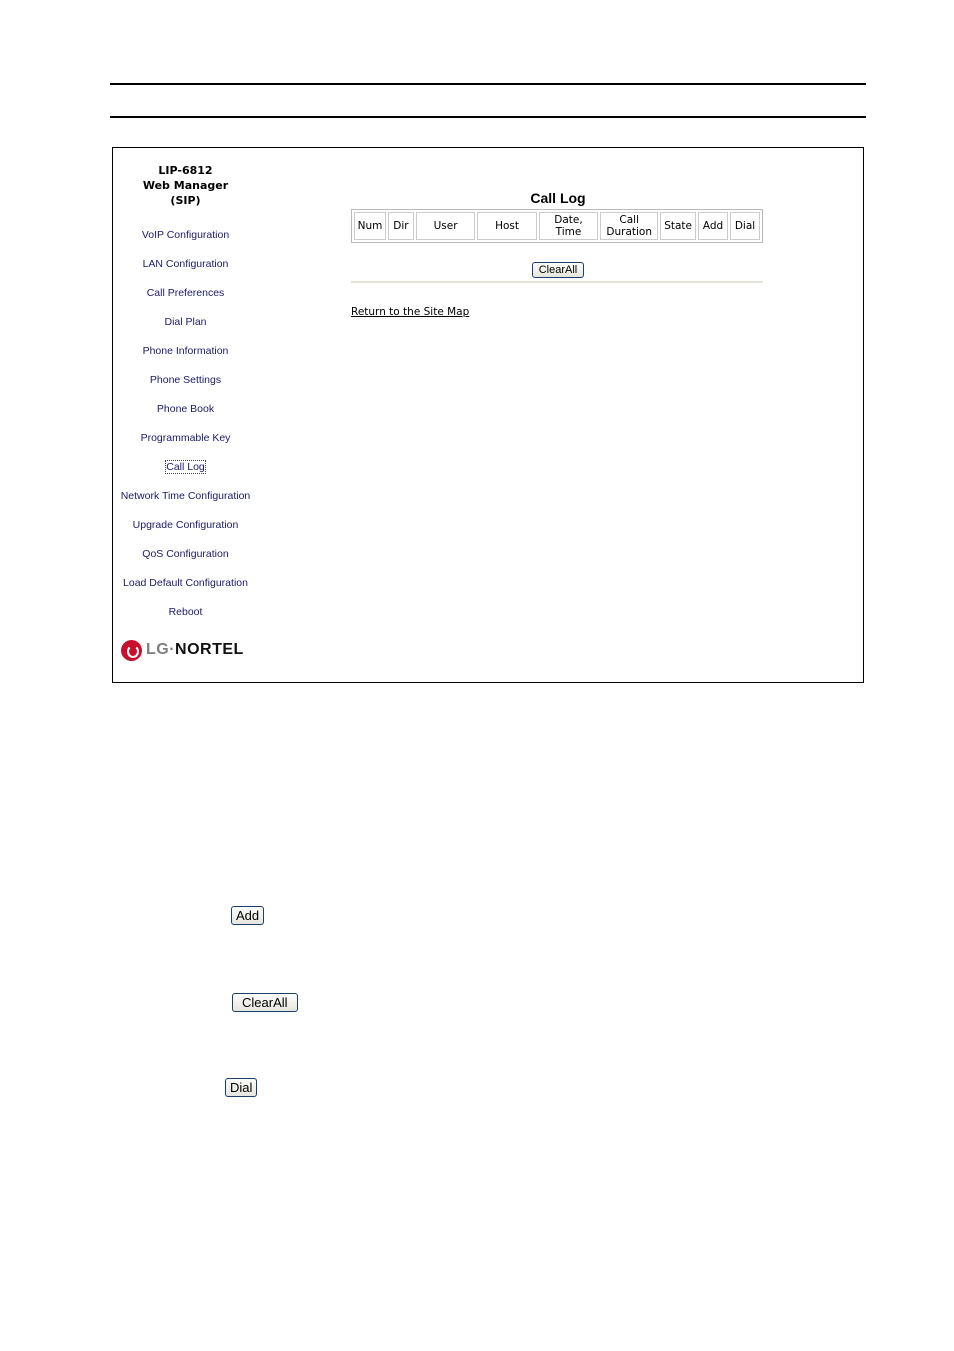  Describe the element at coordinates (558, 198) in the screenshot. I see `page-title: Call Log` at that location.